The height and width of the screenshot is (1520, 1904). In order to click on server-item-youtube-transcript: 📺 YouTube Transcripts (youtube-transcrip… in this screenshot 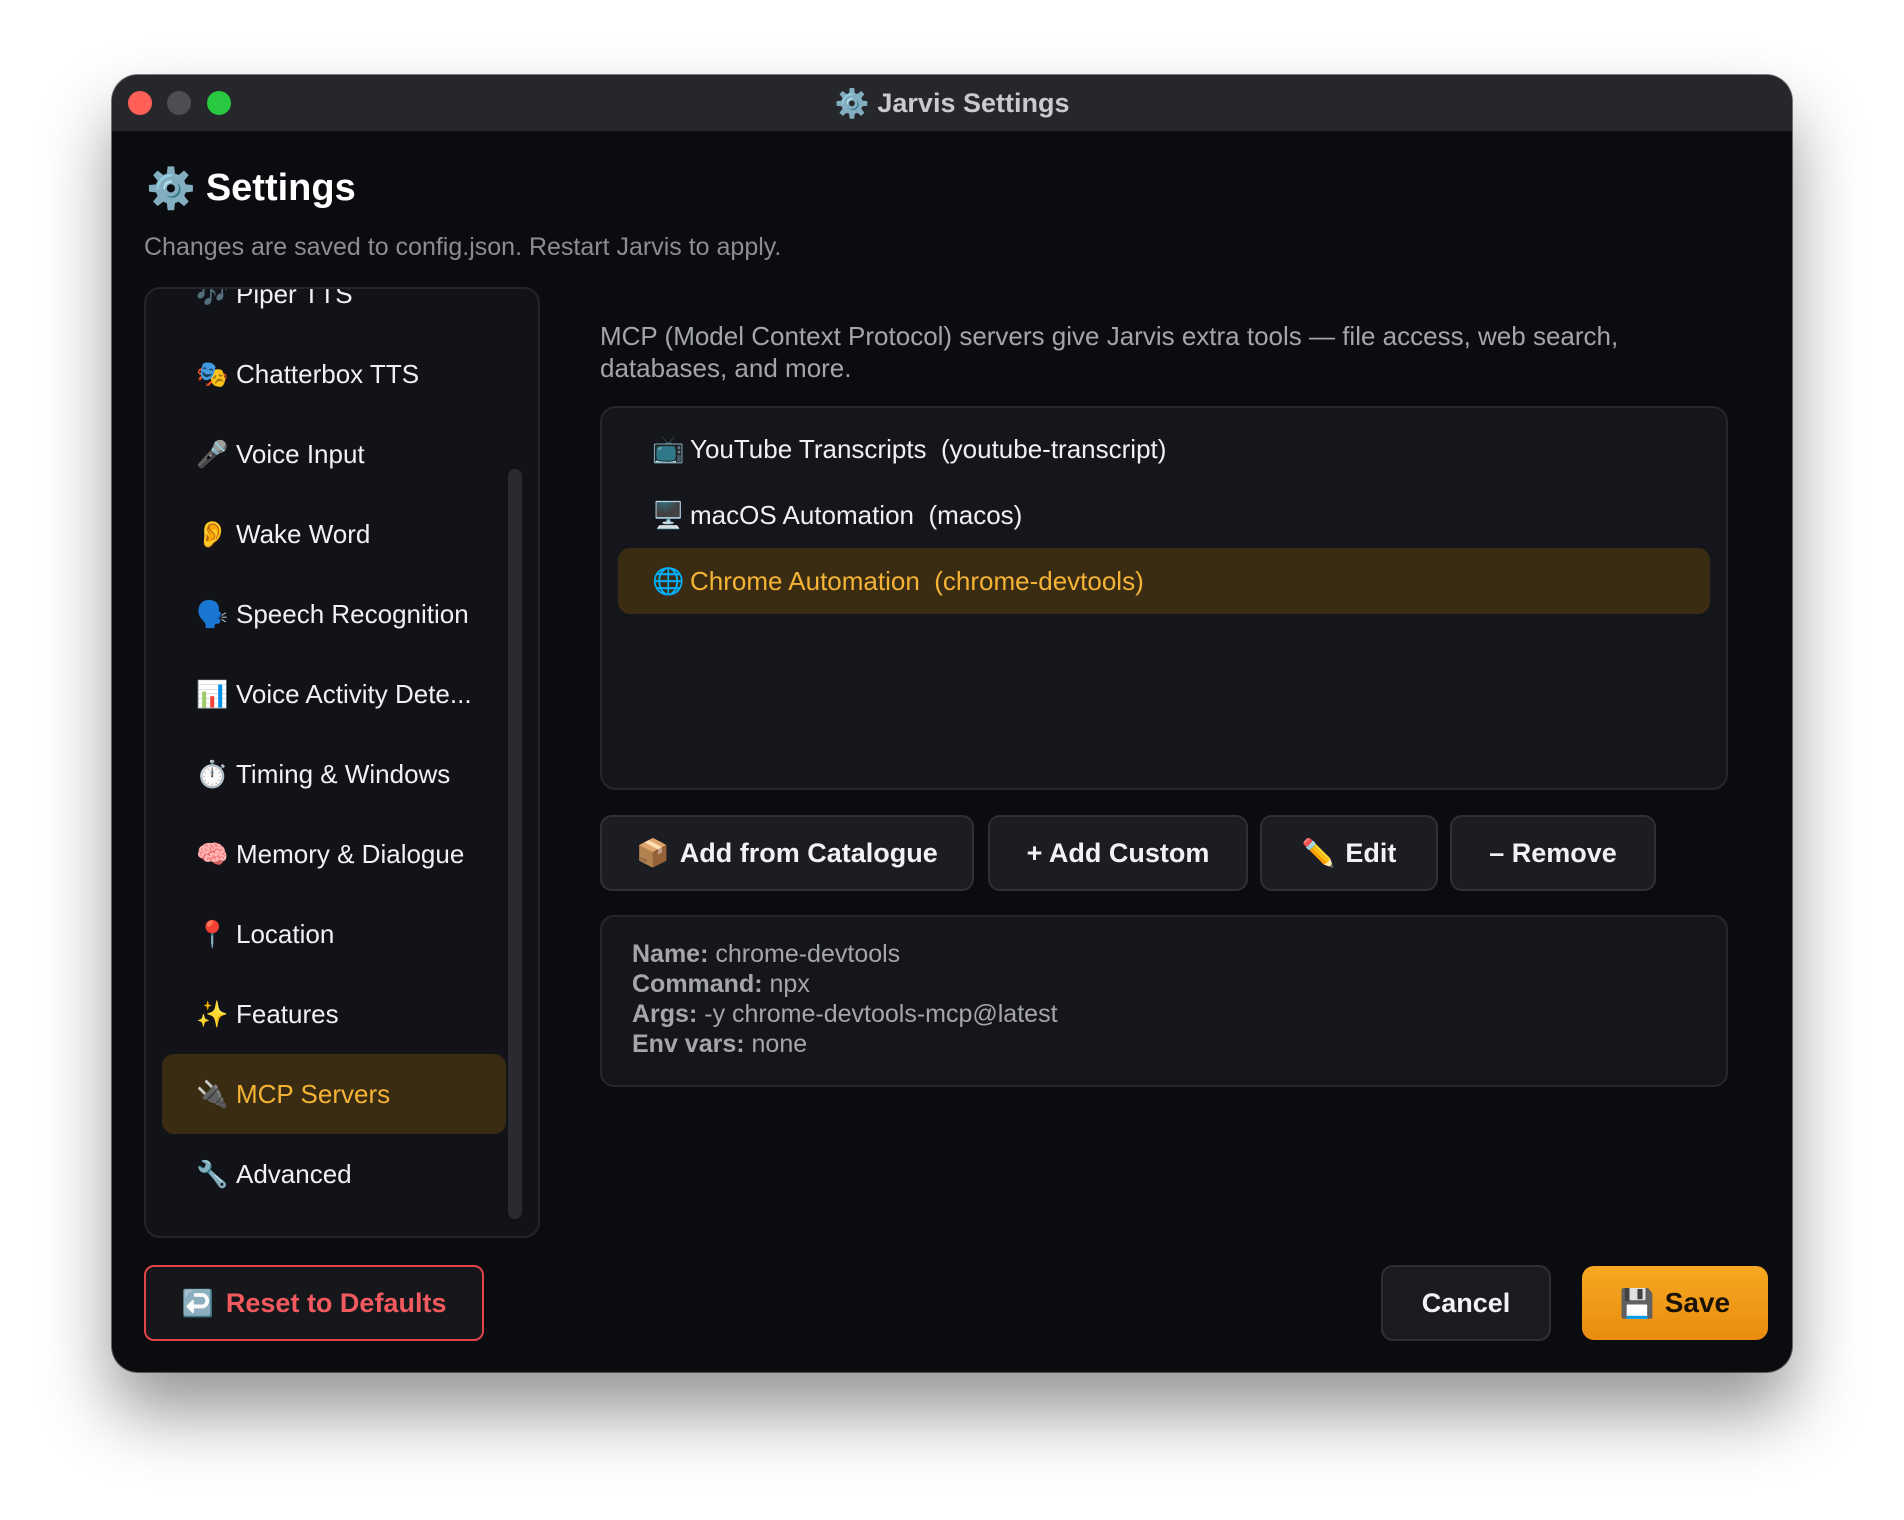, I will do `click(1164, 449)`.